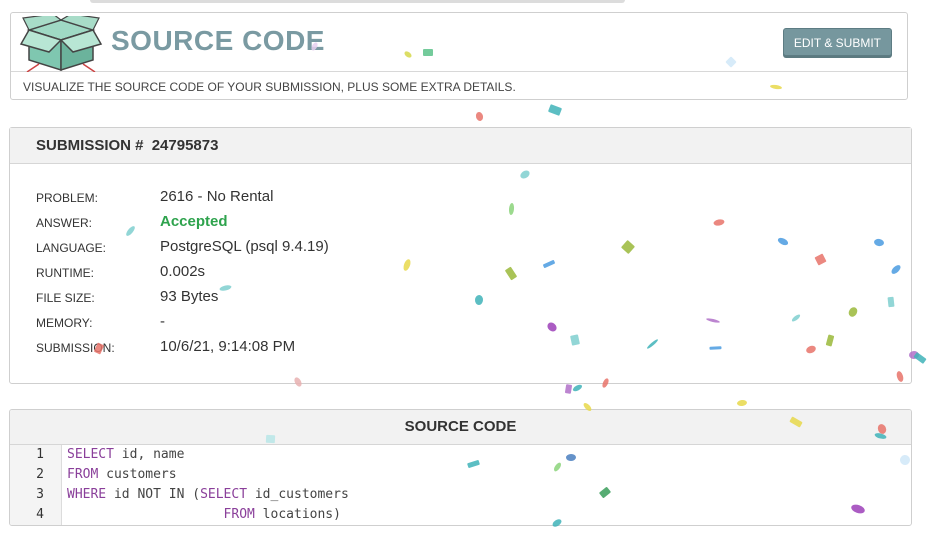 The height and width of the screenshot is (542, 930). Describe the element at coordinates (236, 300) in the screenshot. I see `detail-row-file-size: FILE SIZE: 93 Bytes` at that location.